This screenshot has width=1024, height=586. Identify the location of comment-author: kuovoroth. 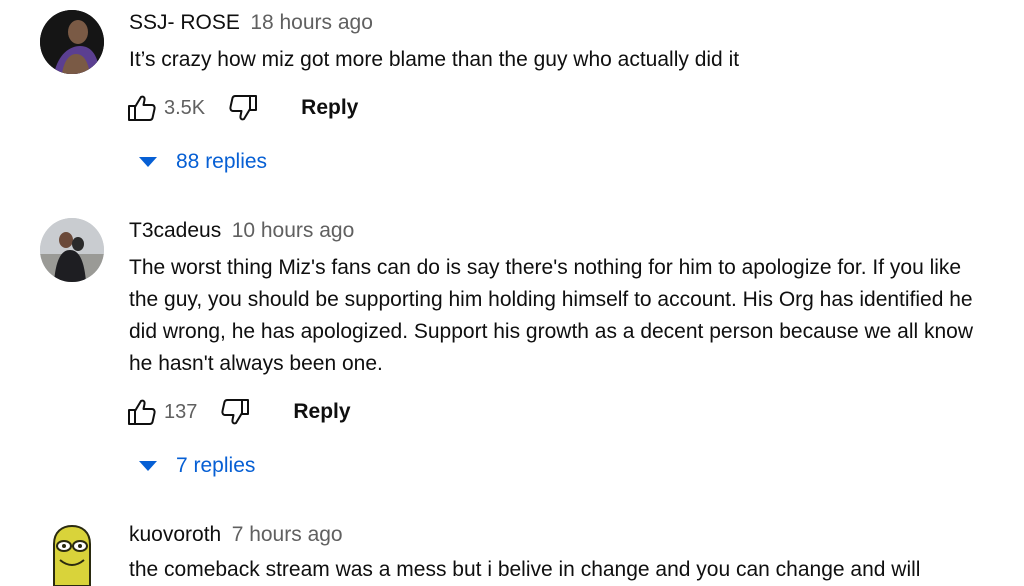
(175, 534).